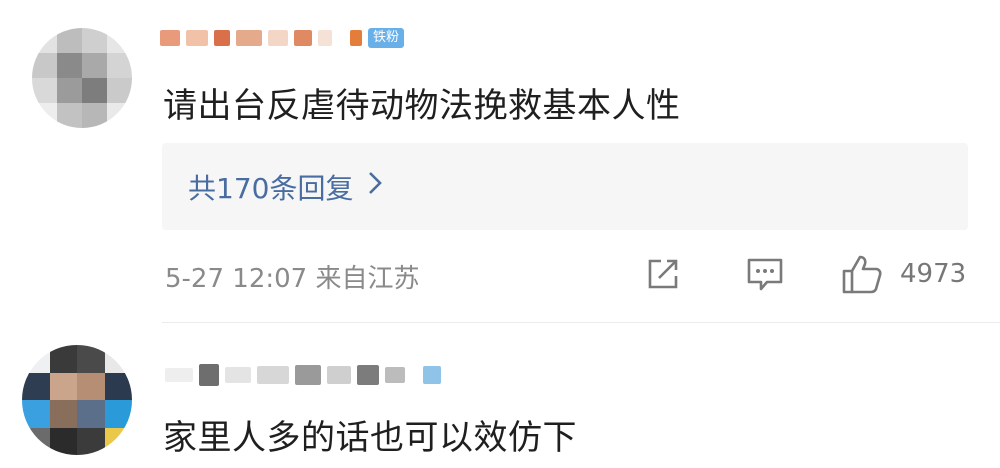  Describe the element at coordinates (422, 106) in the screenshot. I see `comment-text: 请出台反虐待动物法挽救基本人性` at that location.